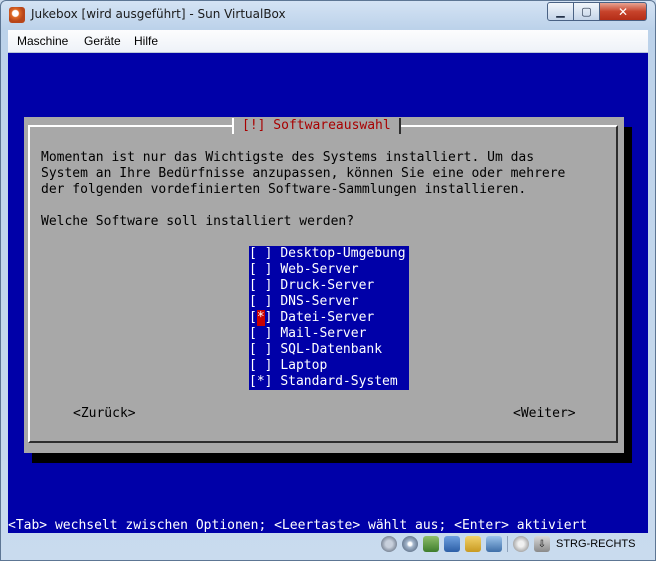  I want to click on checkbox-mark: *, so click(261, 382).